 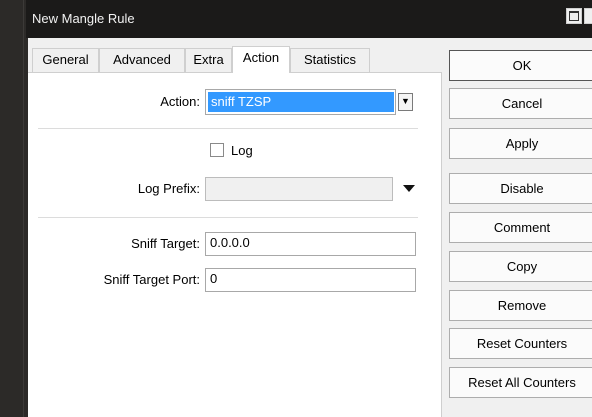 What do you see at coordinates (520, 305) in the screenshot?
I see `remove-button: Remove` at bounding box center [520, 305].